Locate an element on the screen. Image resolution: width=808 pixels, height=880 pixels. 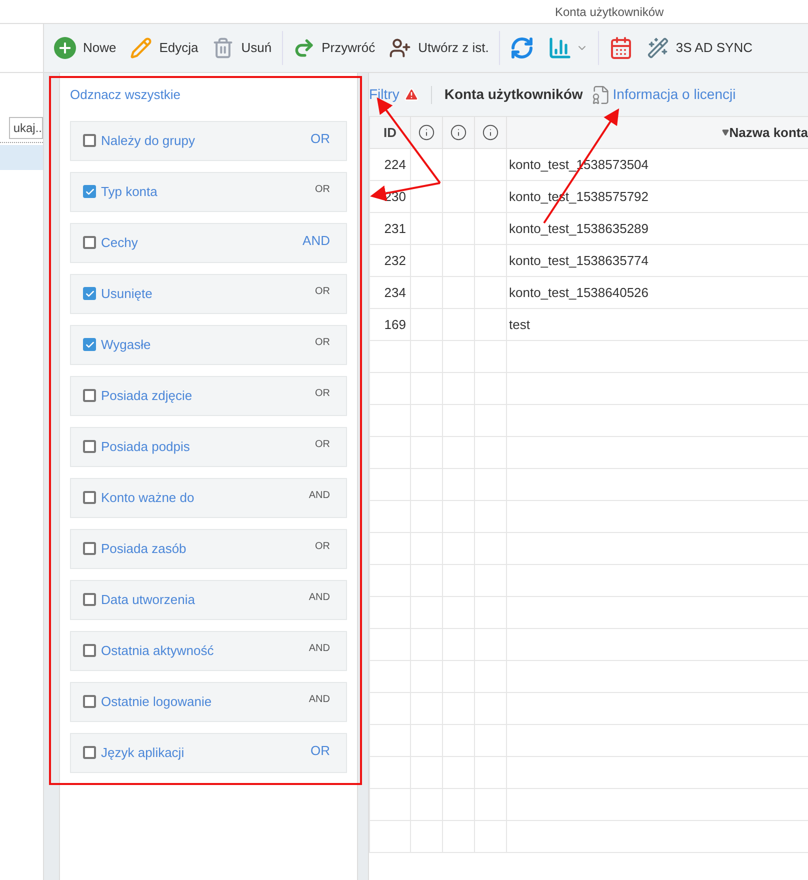
plus-icon is located at coordinates (65, 48).